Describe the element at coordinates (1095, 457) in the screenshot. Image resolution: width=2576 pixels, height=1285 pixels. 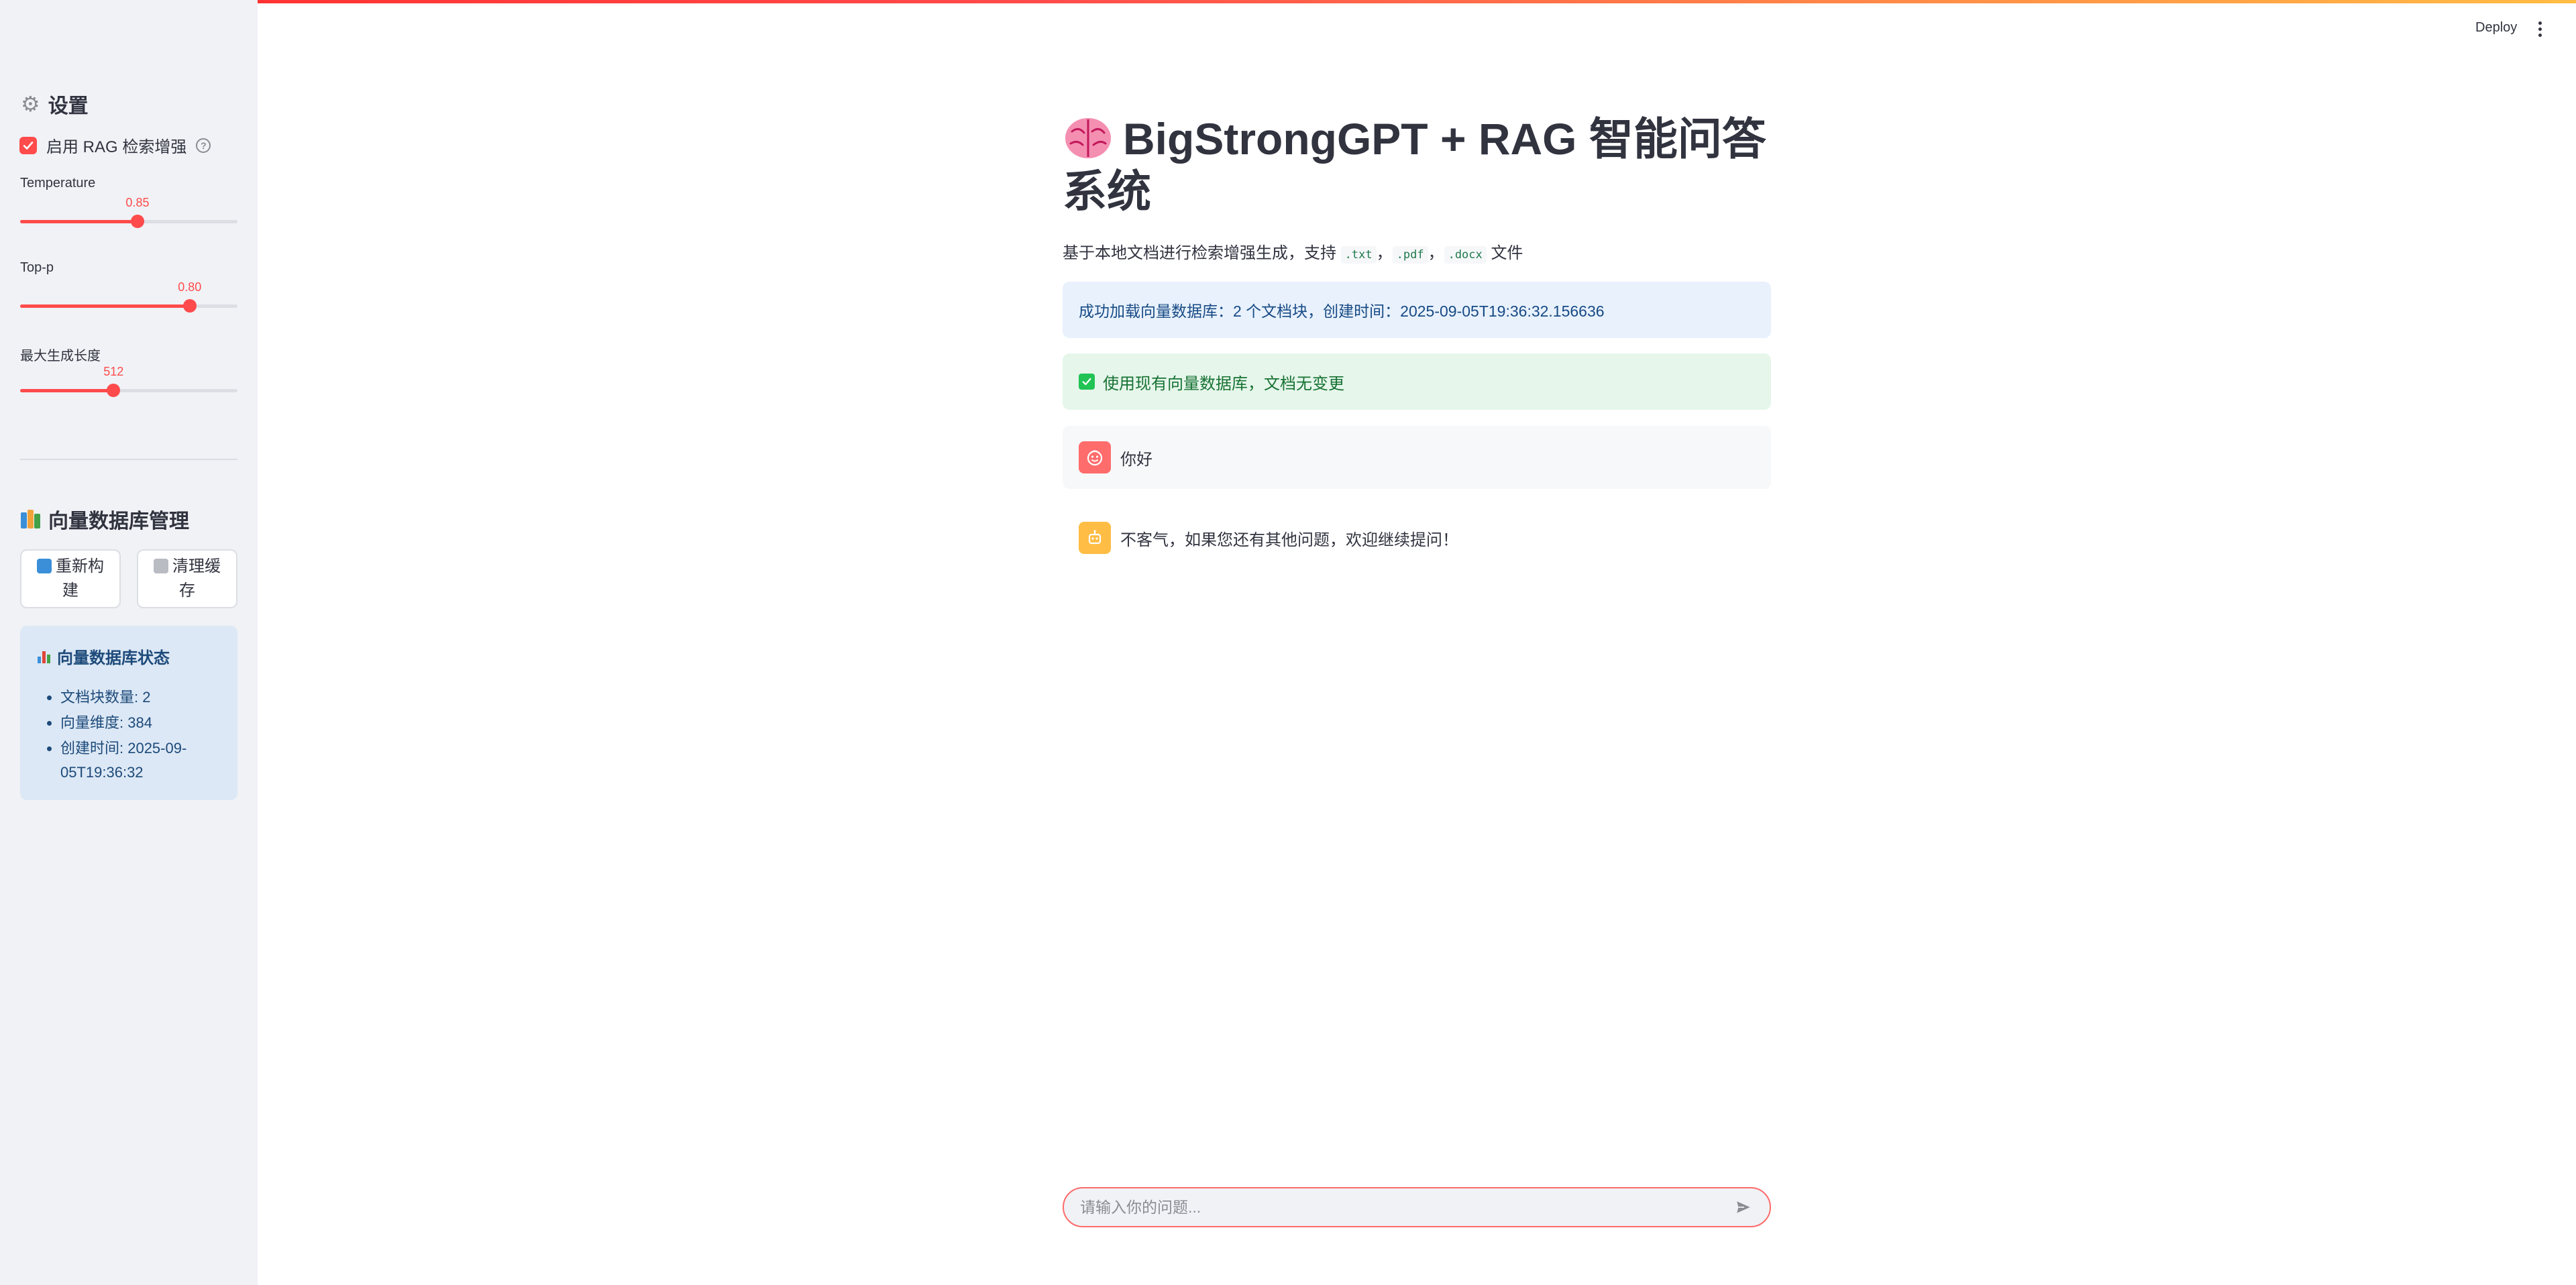
I see `user-face-icon` at that location.